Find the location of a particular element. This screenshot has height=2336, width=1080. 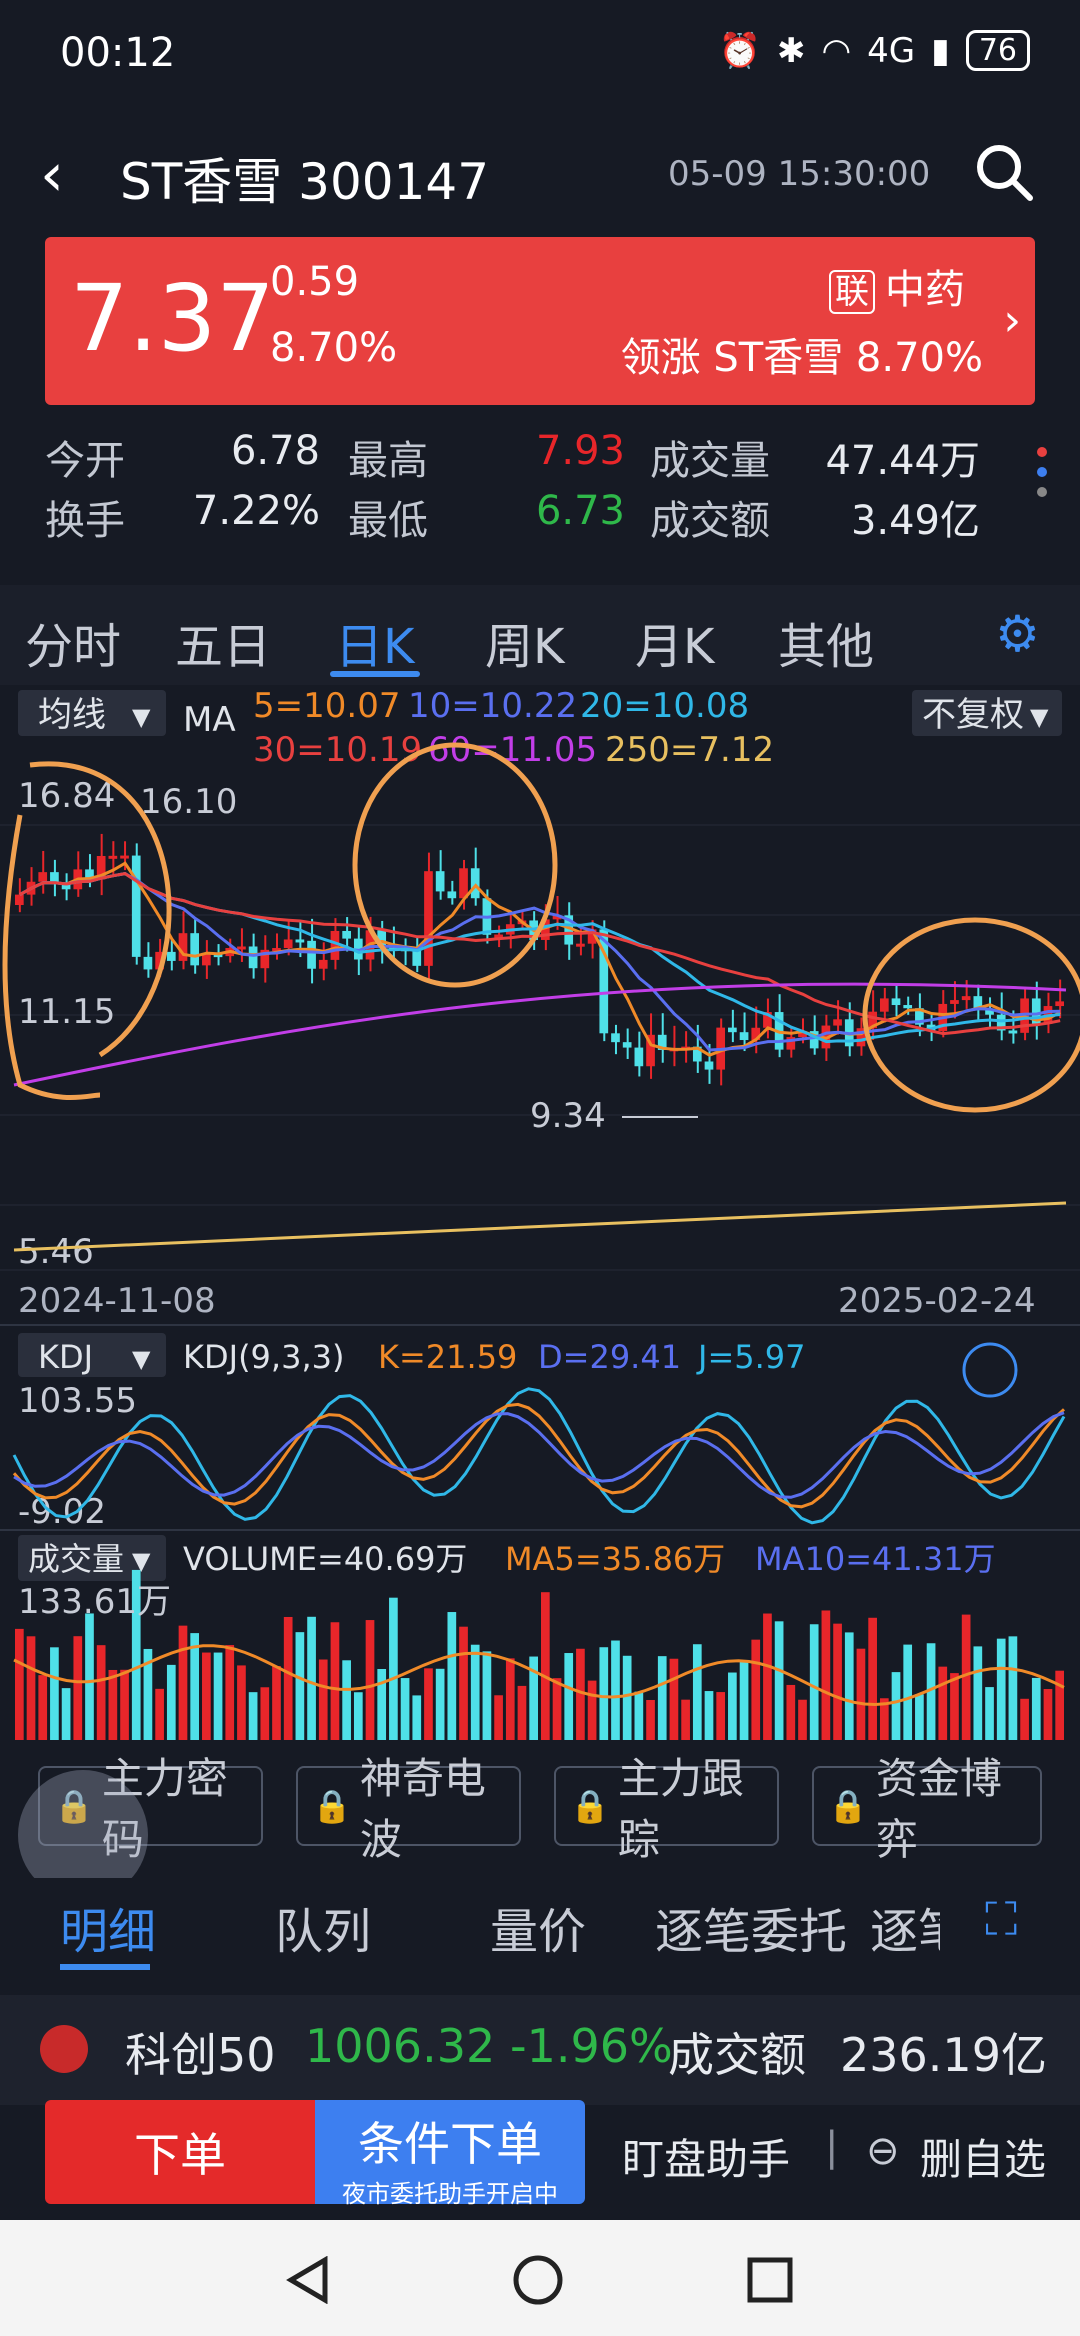

detail-tabs: 明细 队列 量价 逐笔委托 逐笔 ⛶ is located at coordinates (540, 1928).